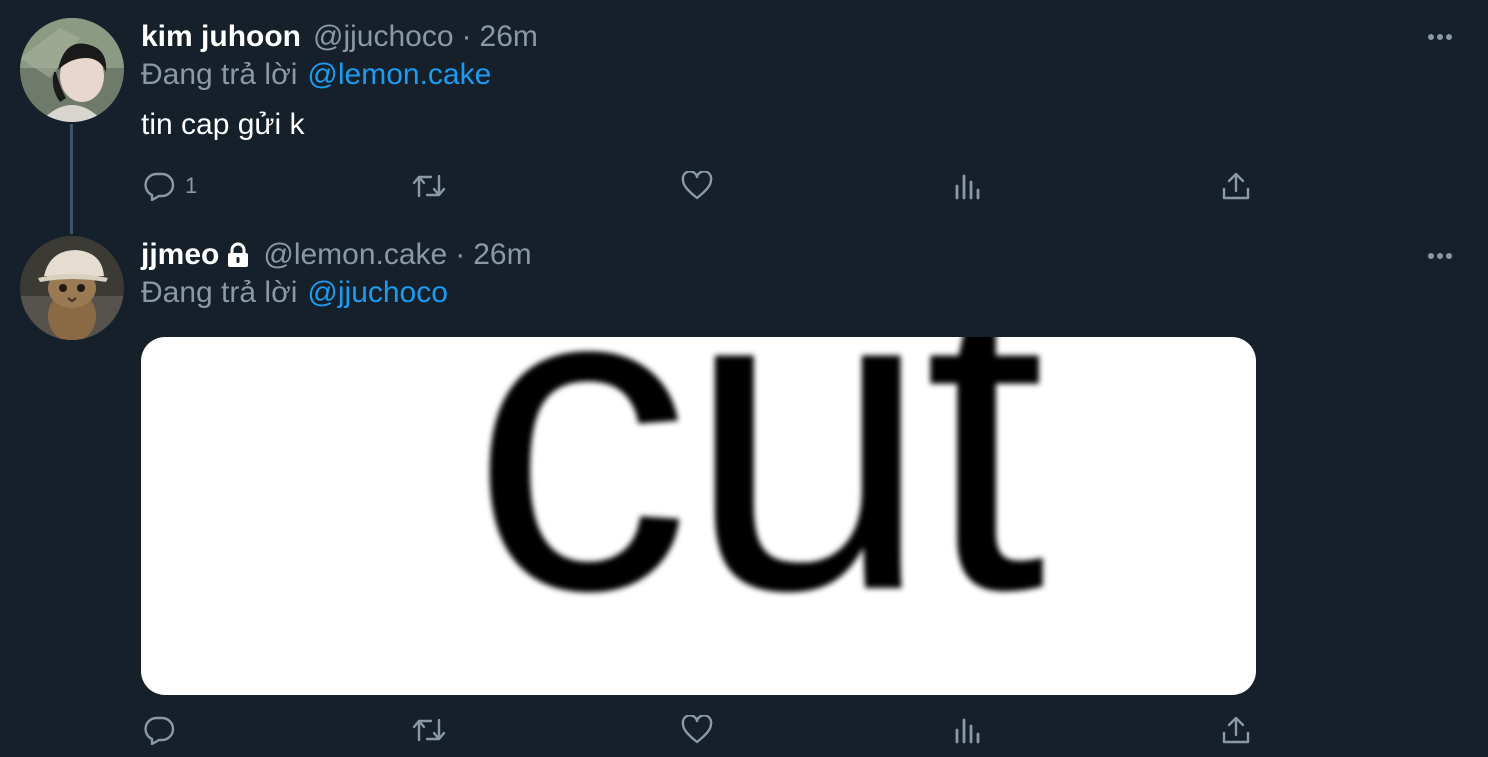 The height and width of the screenshot is (757, 1488). I want to click on tweet-header: jjmeo @lemon.cake · 26m, so click(336, 255).